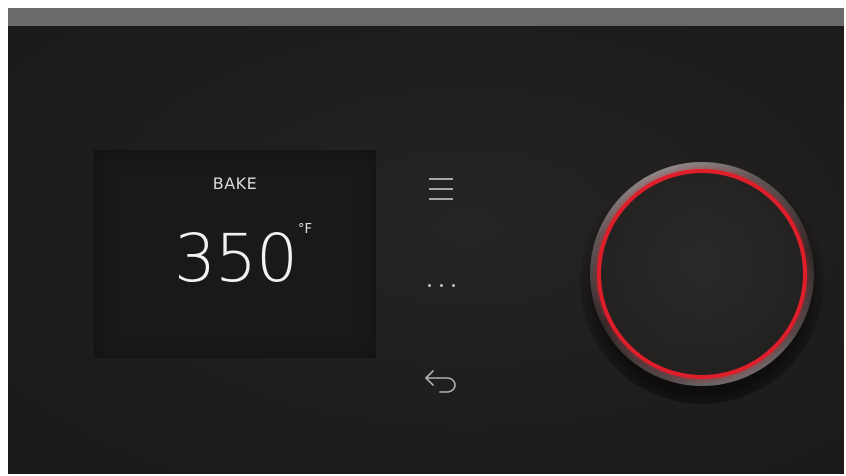 This screenshot has height=476, width=846. I want to click on control-knob, so click(702, 274).